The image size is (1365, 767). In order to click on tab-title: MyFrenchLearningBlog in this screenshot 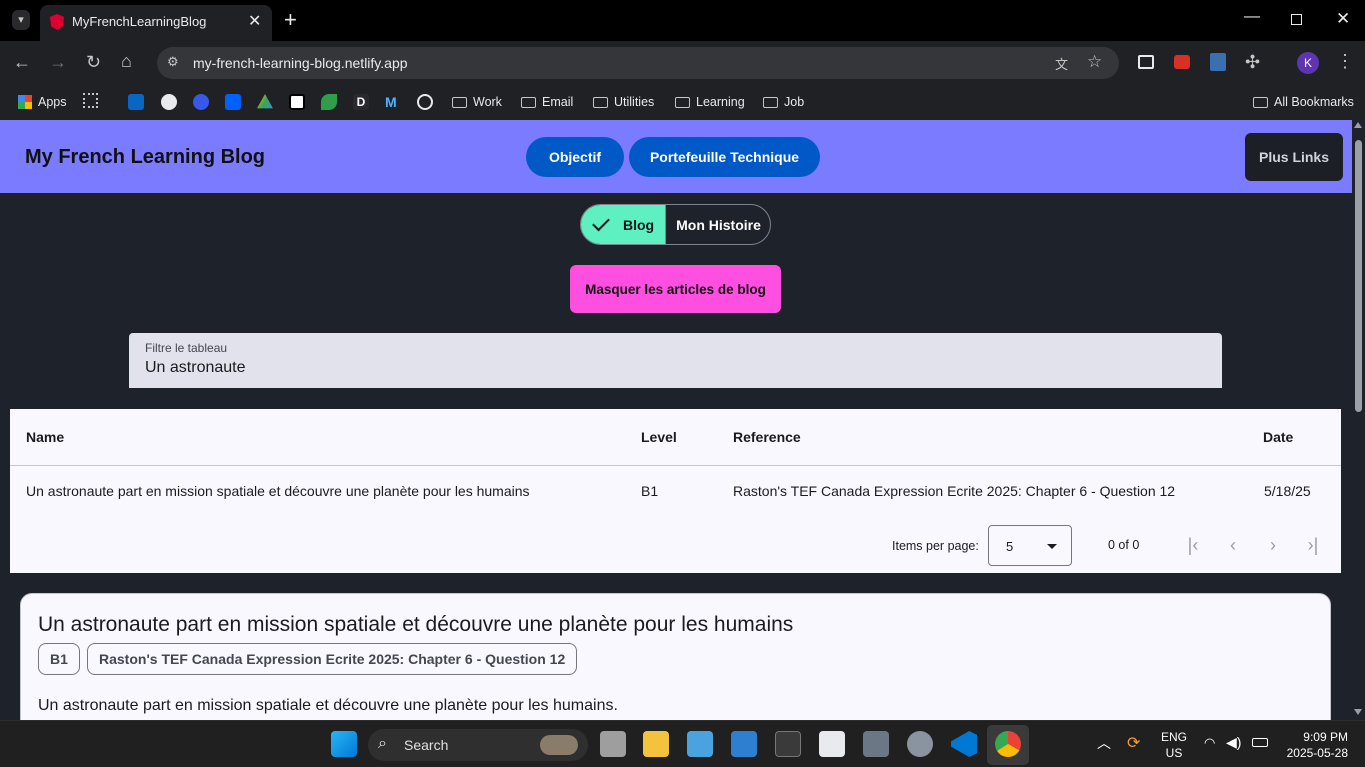, I will do `click(139, 21)`.